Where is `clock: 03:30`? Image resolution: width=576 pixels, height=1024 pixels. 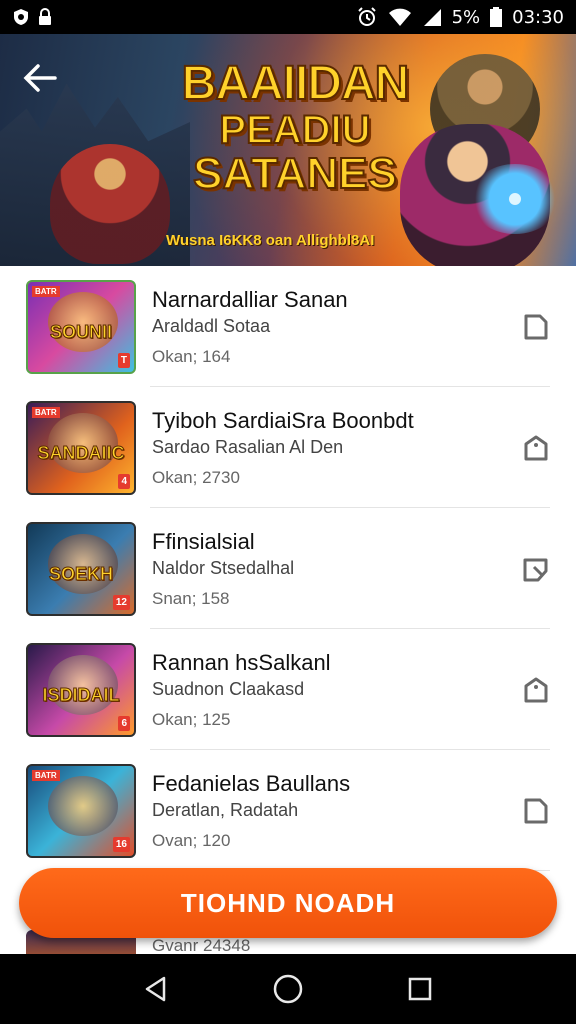 clock: 03:30 is located at coordinates (538, 17).